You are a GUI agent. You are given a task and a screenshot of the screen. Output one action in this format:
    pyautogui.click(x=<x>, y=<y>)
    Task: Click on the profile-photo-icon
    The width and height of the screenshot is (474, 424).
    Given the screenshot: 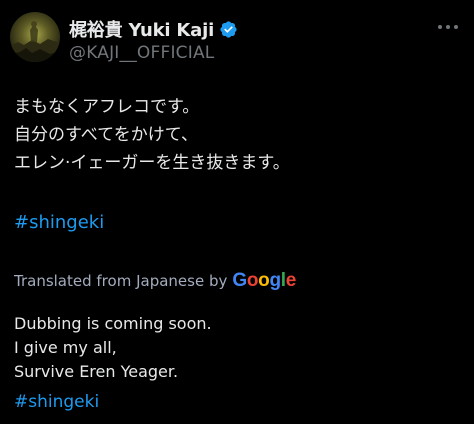 What is the action you would take?
    pyautogui.click(x=35, y=37)
    